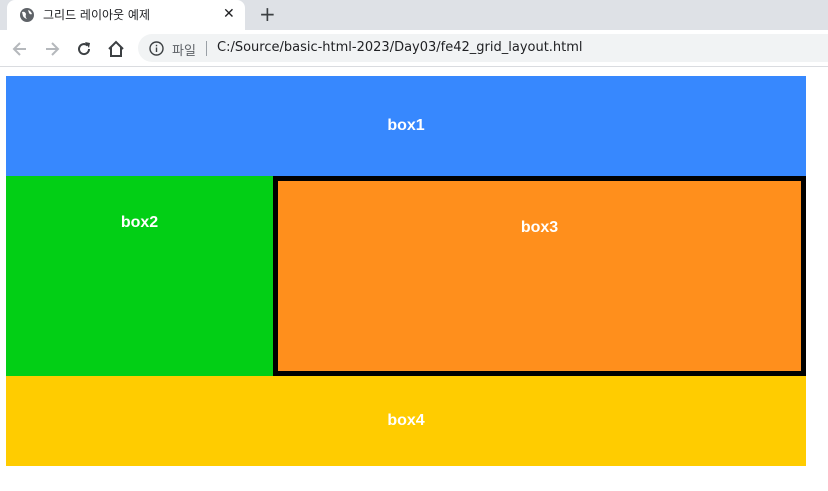 This screenshot has height=491, width=828. Describe the element at coordinates (139, 276) in the screenshot. I see `box2: box2` at that location.